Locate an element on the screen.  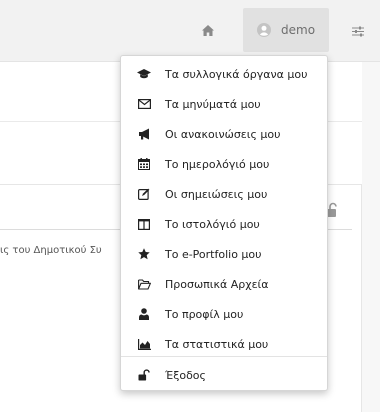
user-icon is located at coordinates (144, 314).